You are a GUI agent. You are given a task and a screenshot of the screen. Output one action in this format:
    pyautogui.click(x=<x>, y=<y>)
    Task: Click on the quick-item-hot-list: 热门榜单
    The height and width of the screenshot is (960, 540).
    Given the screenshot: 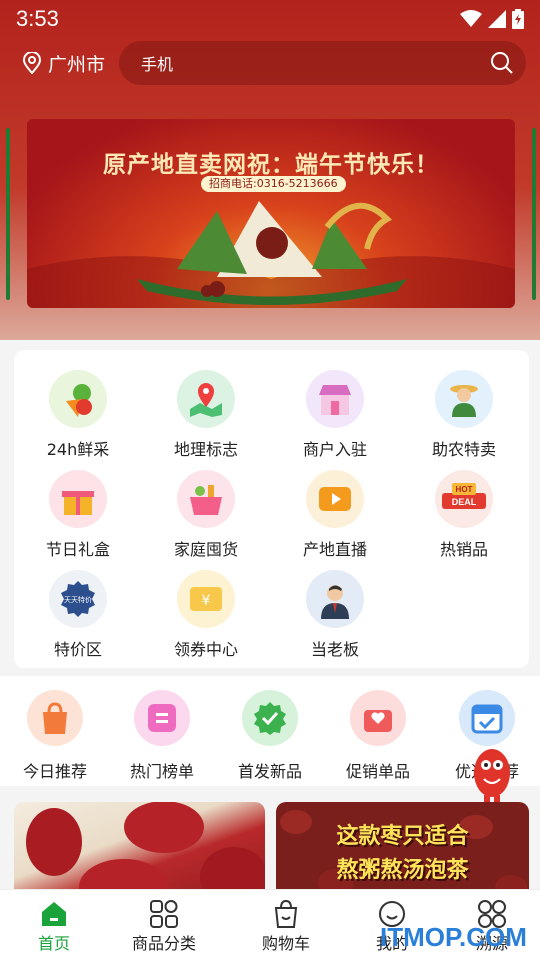 What is the action you would take?
    pyautogui.click(x=162, y=736)
    